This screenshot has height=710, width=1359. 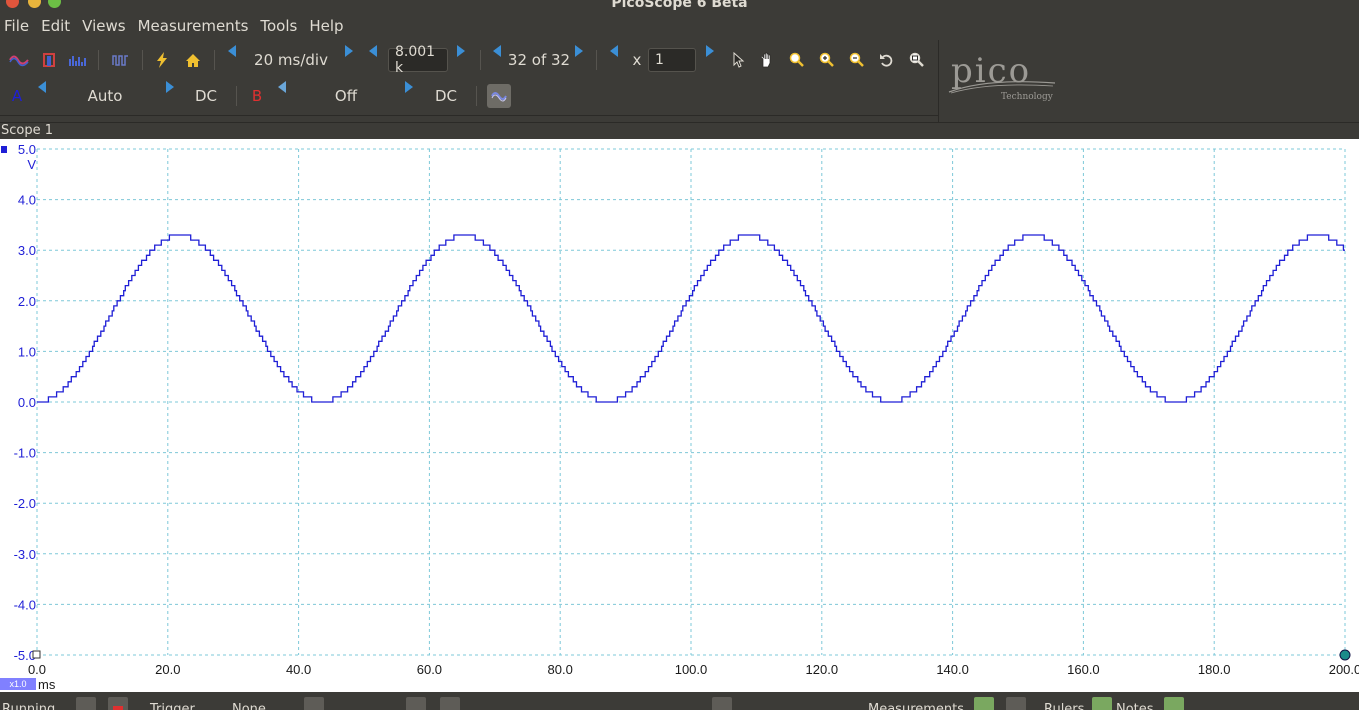 I want to click on menu-tools: Tools, so click(x=281, y=26).